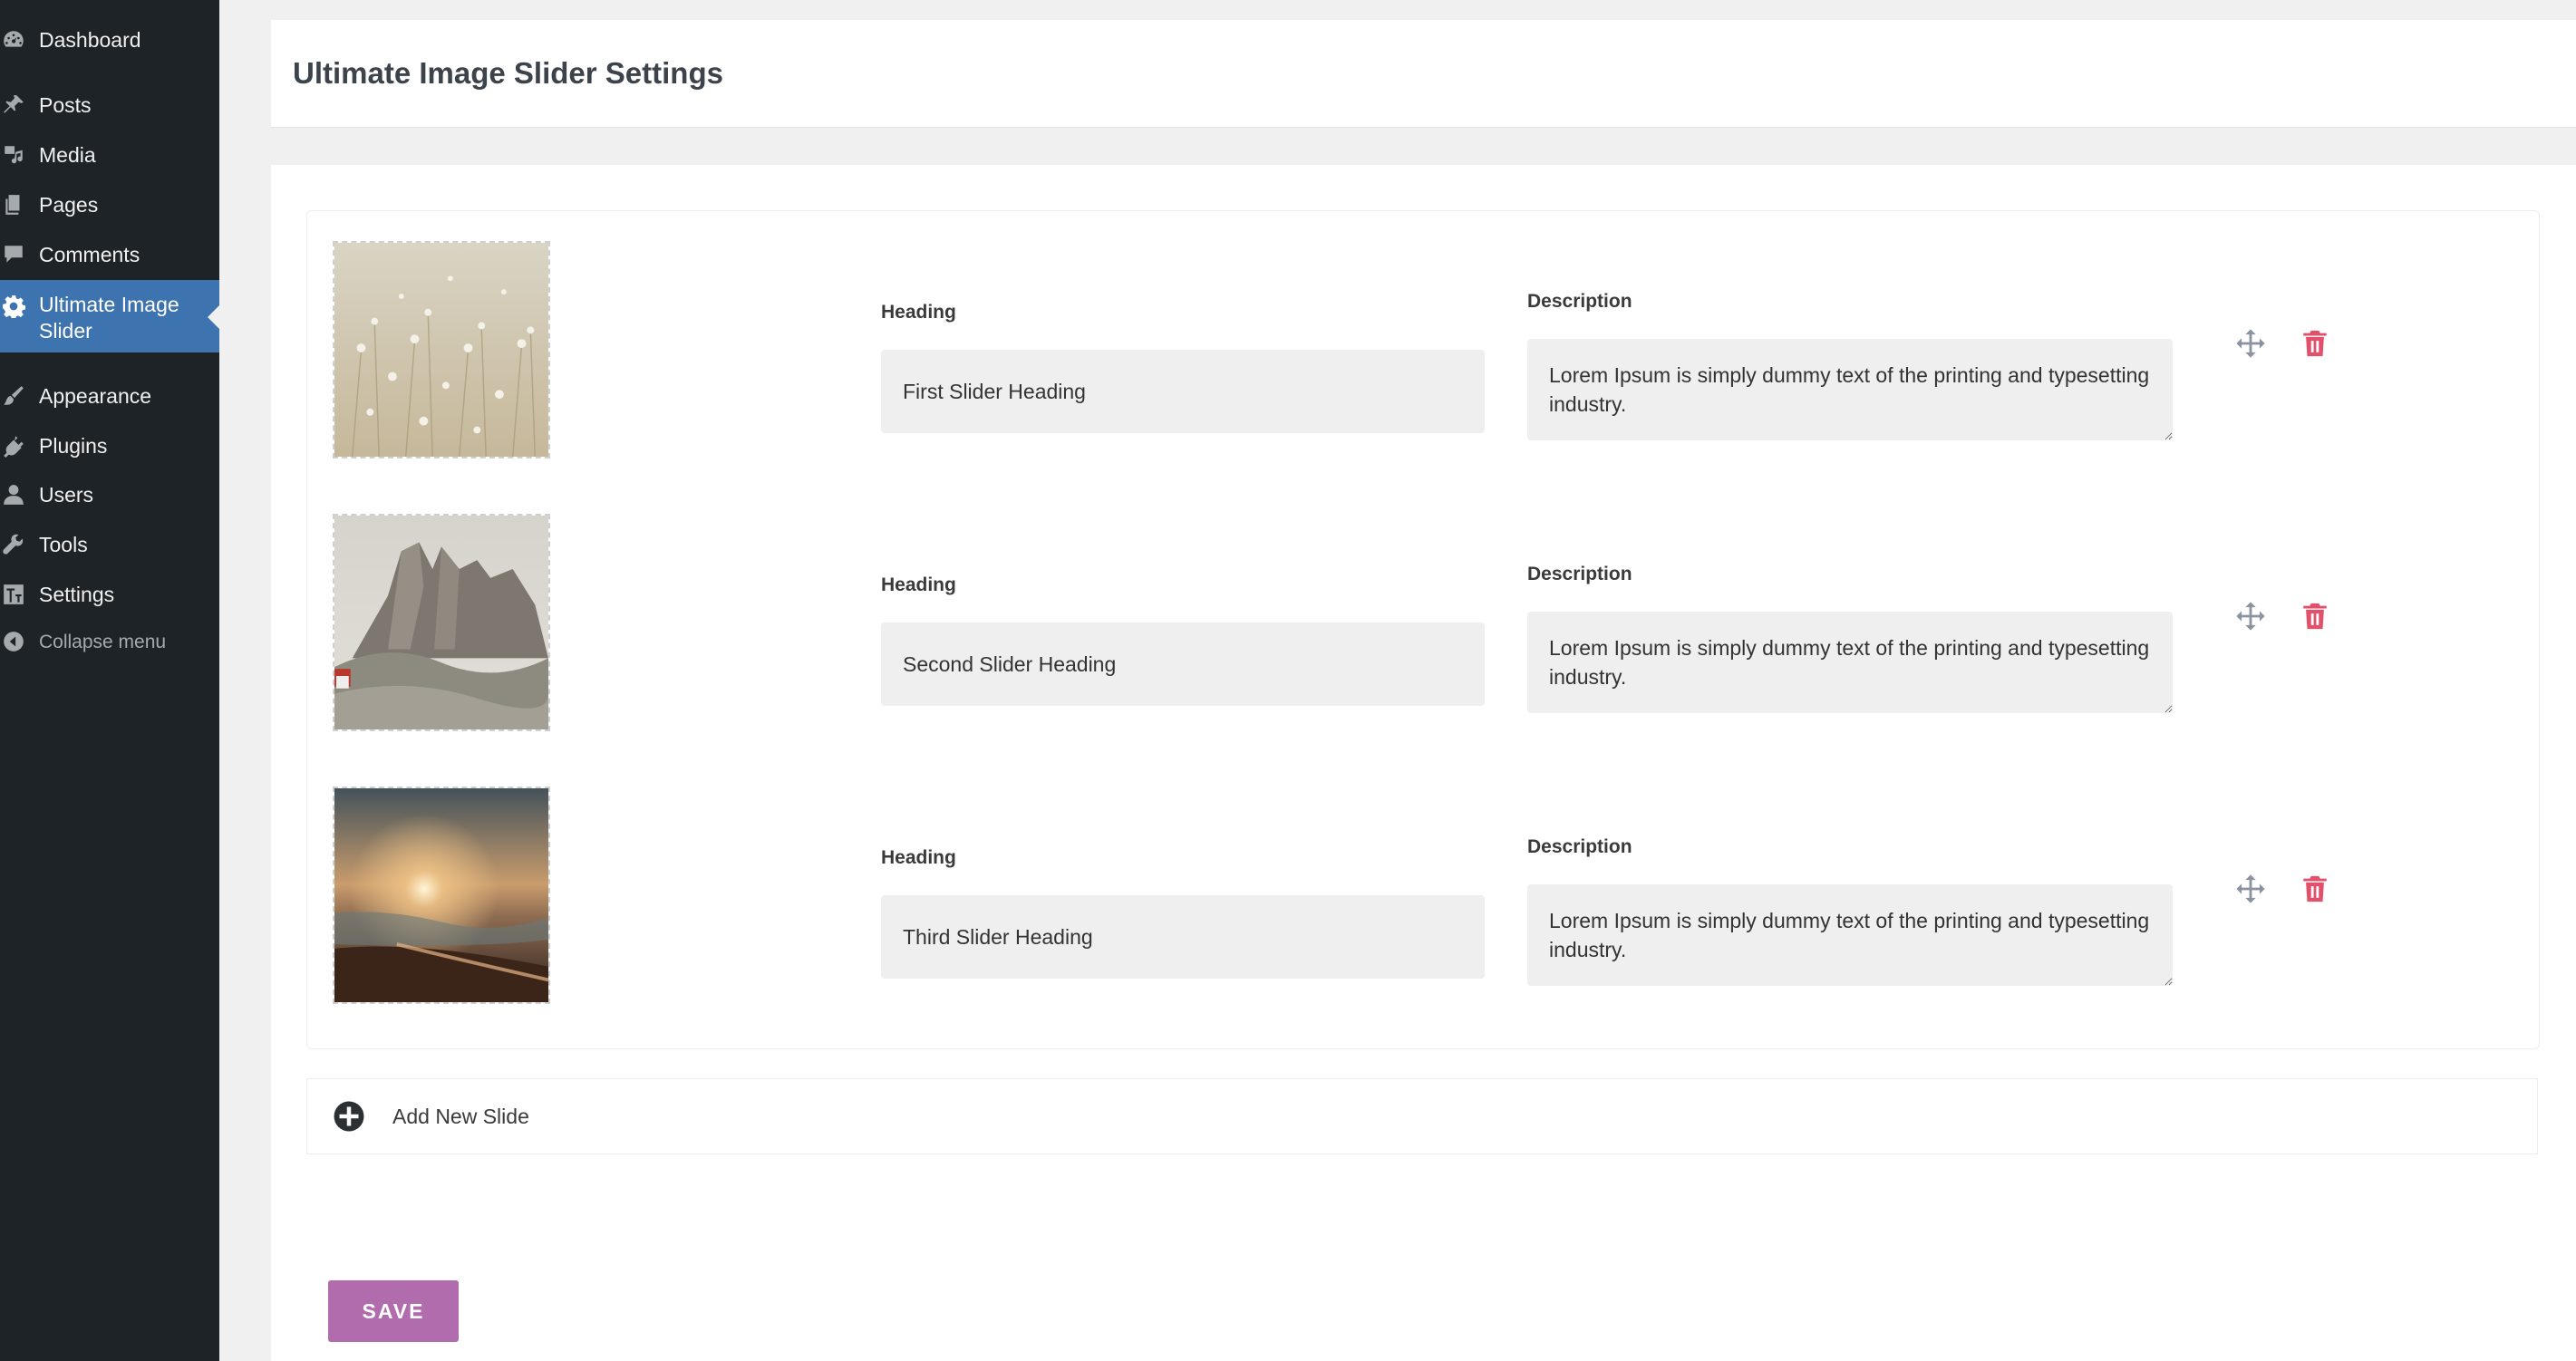 The width and height of the screenshot is (2576, 1361). Describe the element at coordinates (103, 642) in the screenshot. I see `collapse-menu-label: Collapse menu` at that location.